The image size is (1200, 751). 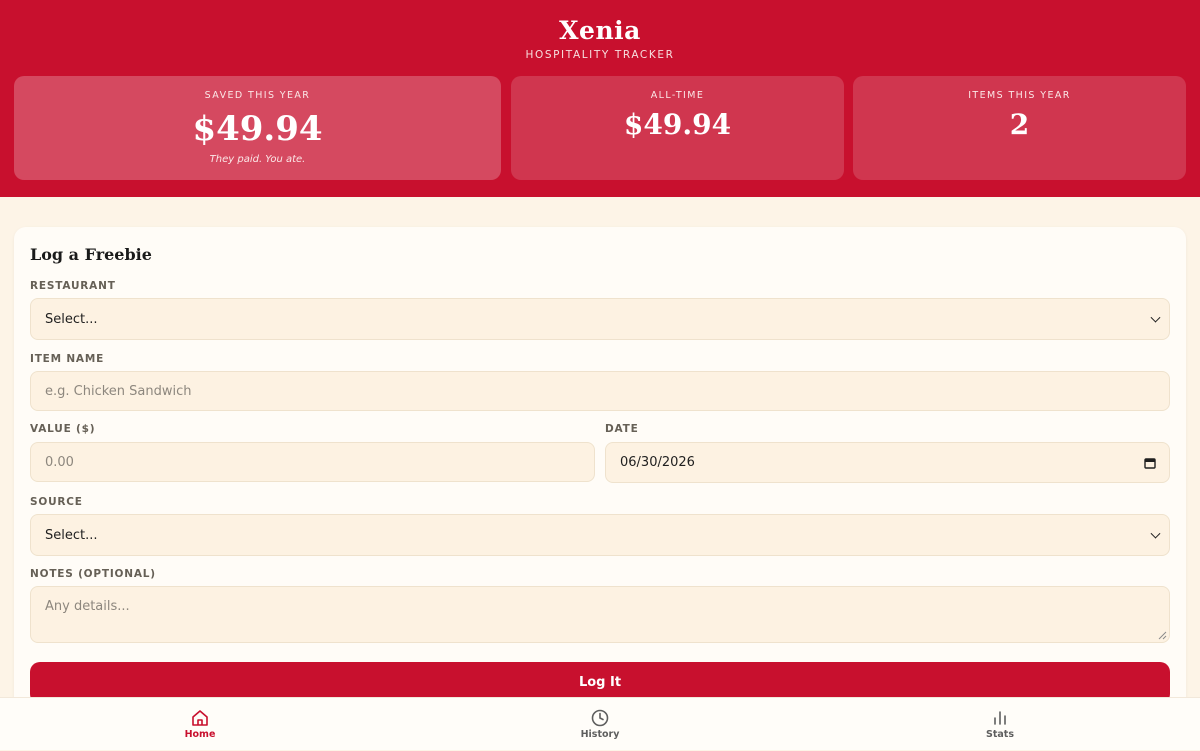 I want to click on stat-card-items-this-year: ITEMS THIS YEAR 2, so click(x=1019, y=128).